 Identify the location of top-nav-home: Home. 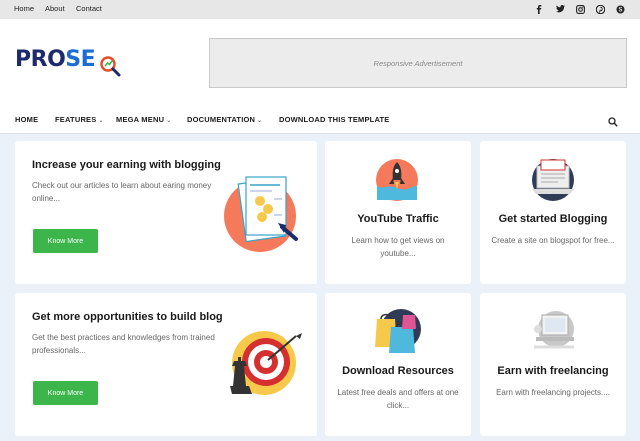
(24, 8).